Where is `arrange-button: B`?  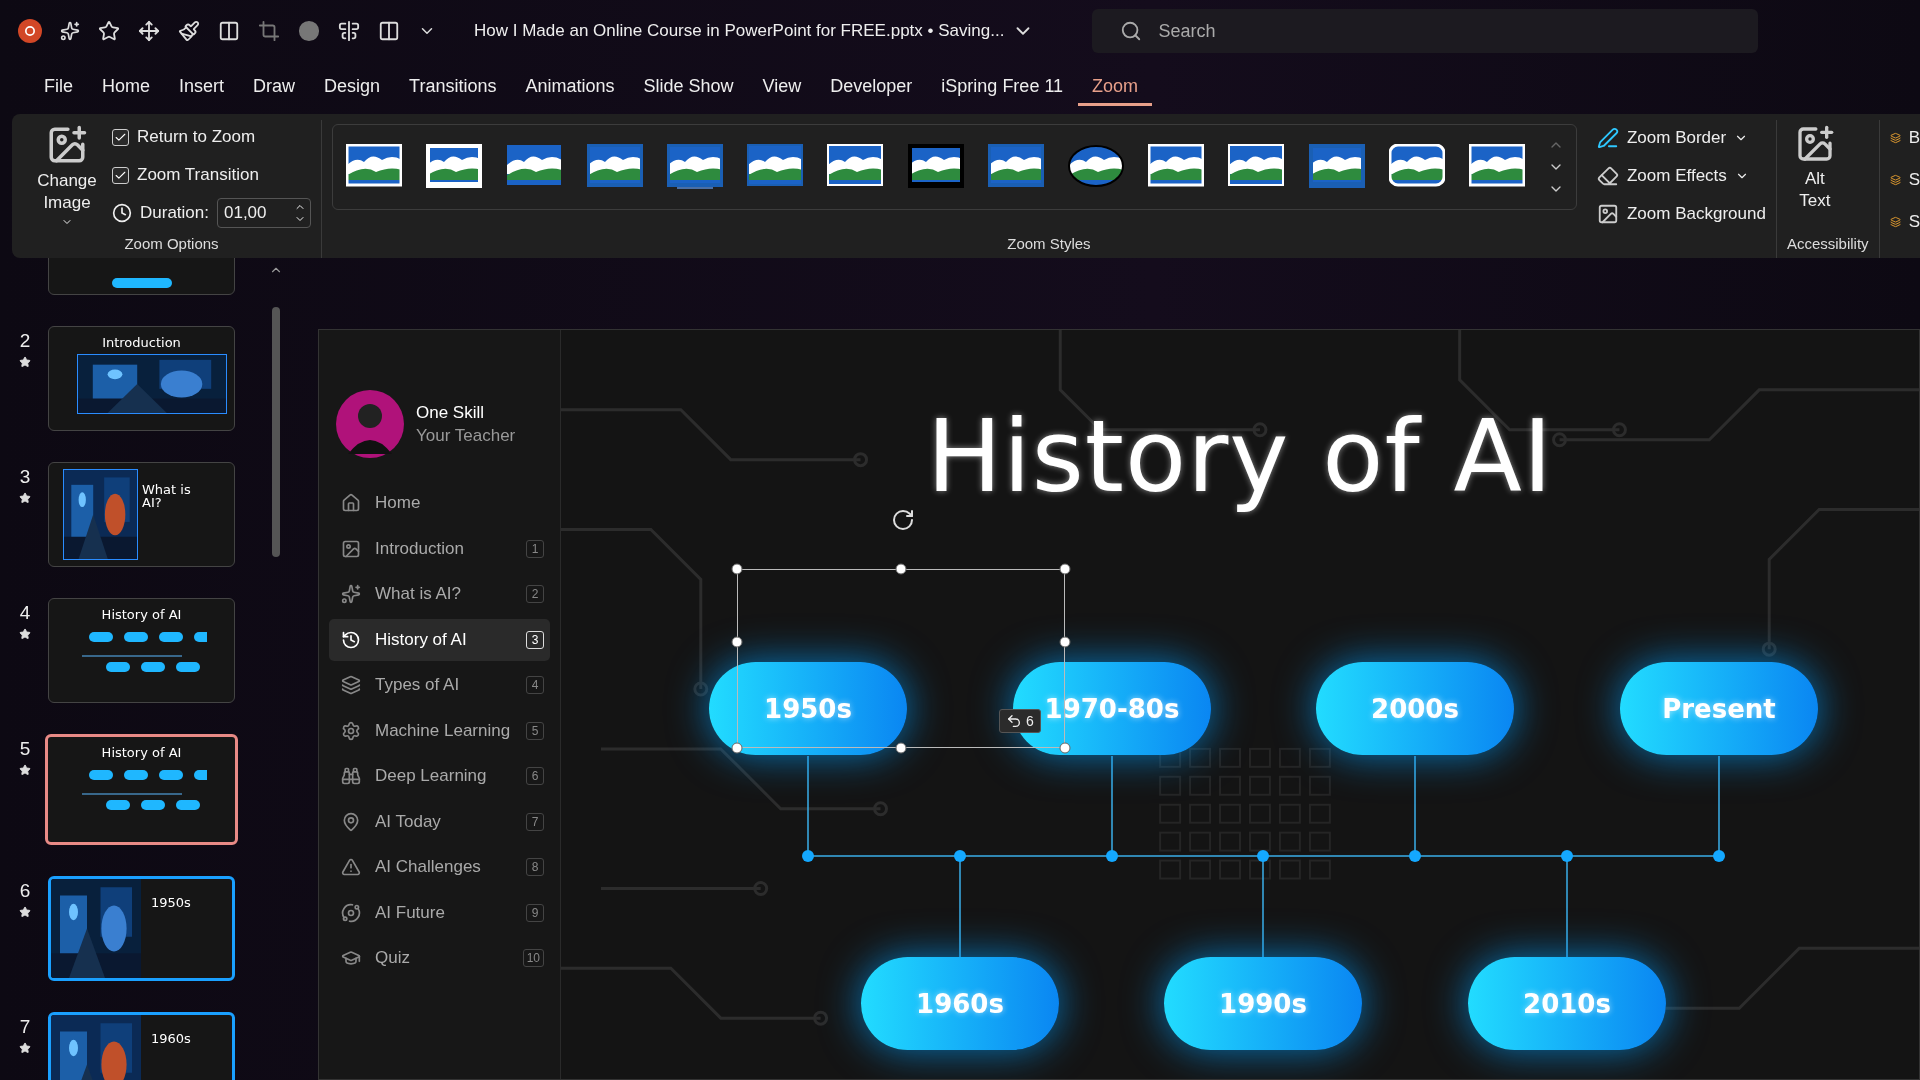
arrange-button: B is located at coordinates (1904, 138).